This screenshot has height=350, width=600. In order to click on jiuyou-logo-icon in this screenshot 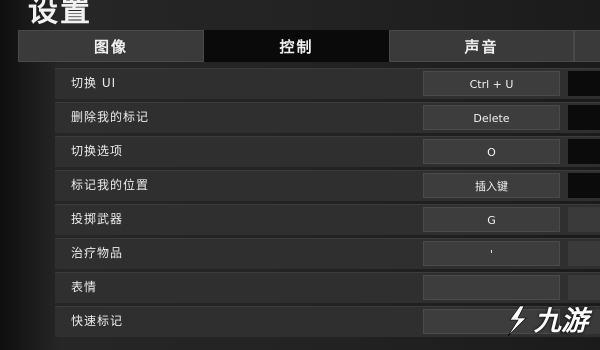, I will do `click(517, 321)`.